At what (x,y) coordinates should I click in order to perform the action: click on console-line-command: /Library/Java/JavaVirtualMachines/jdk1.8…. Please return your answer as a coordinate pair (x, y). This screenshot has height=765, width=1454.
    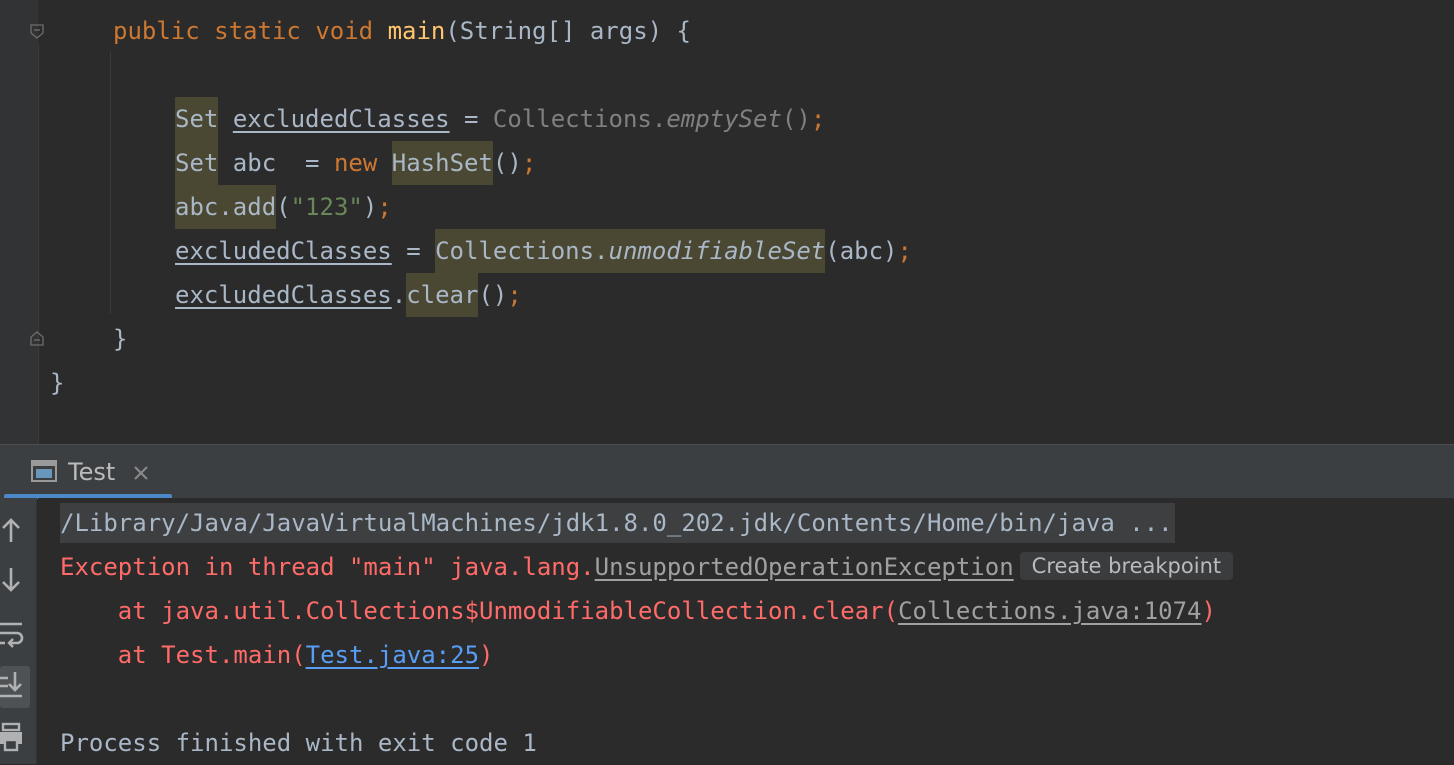
    Looking at the image, I should click on (617, 523).